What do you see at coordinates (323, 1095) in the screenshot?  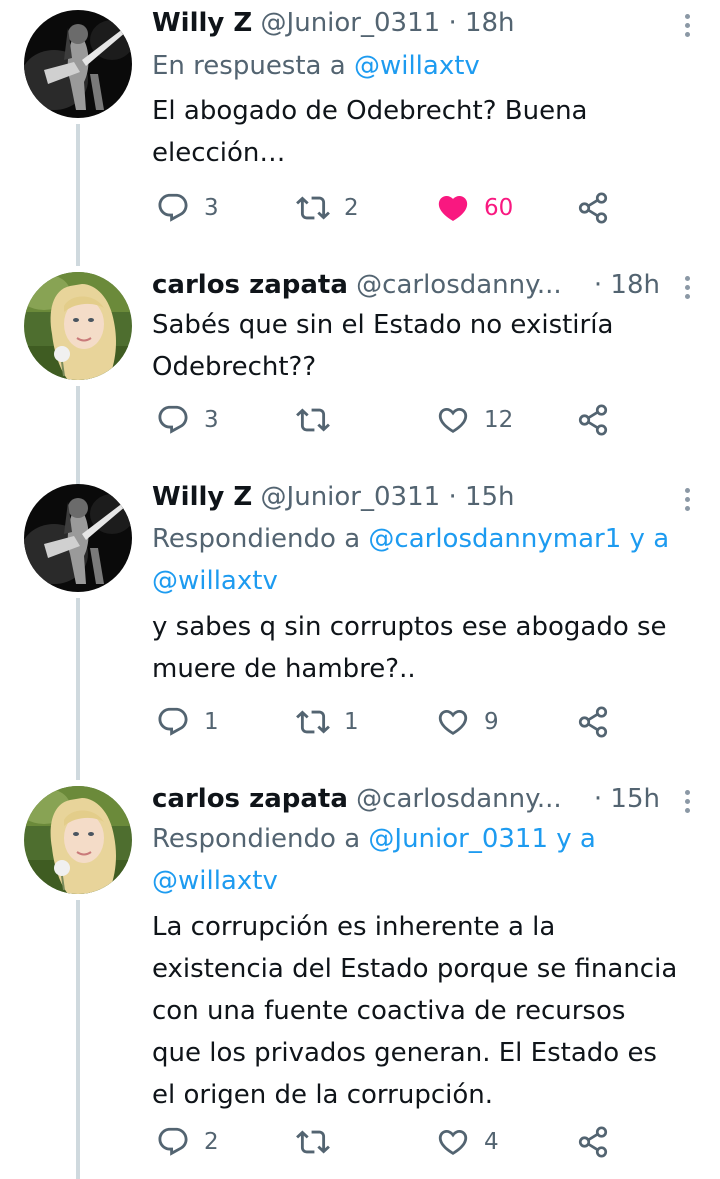 I see `tweet-text-line: el origen de la corrupción.` at bounding box center [323, 1095].